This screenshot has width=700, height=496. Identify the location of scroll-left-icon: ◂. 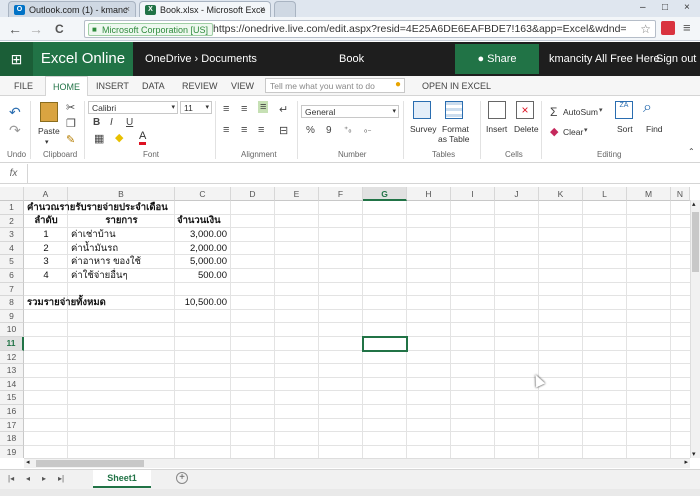
(28, 462).